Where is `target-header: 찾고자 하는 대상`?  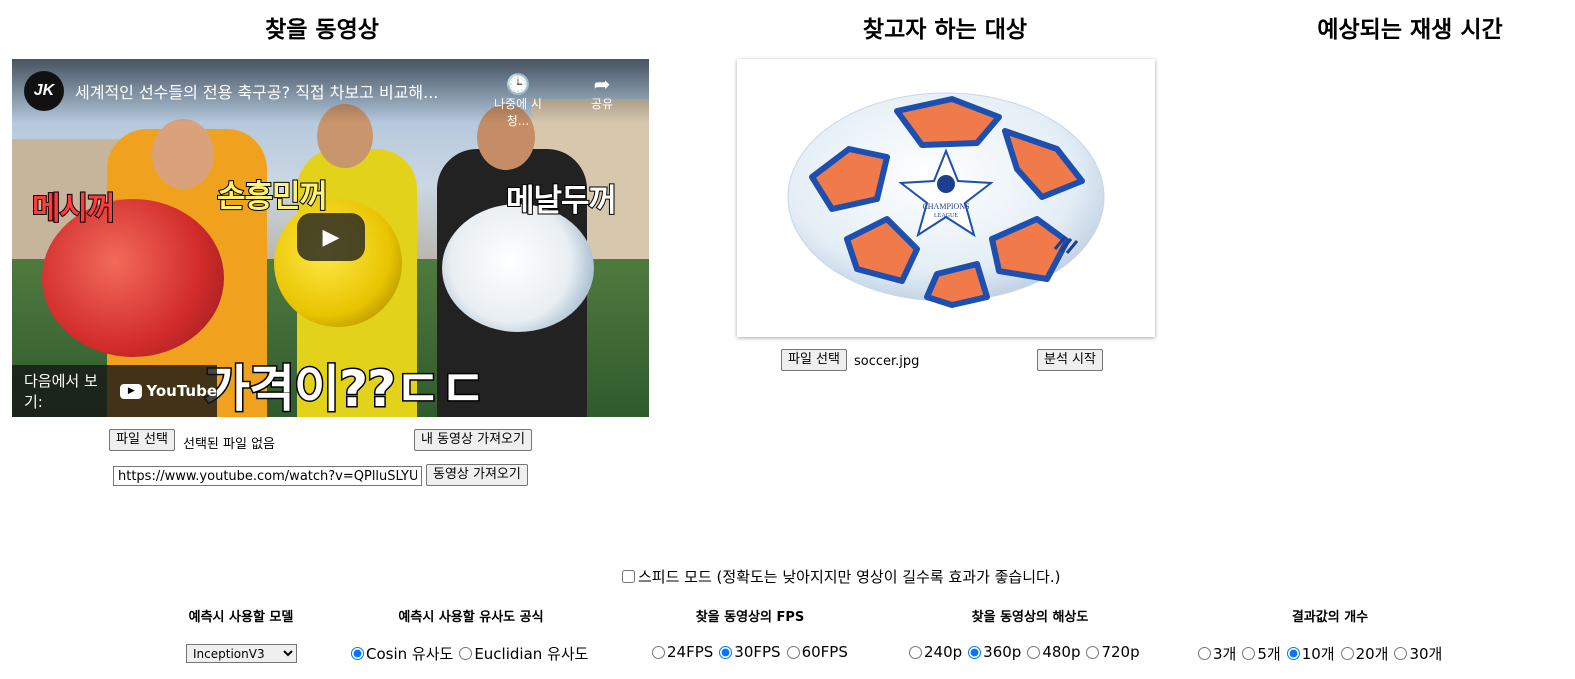 target-header: 찾고자 하는 대상 is located at coordinates (945, 30).